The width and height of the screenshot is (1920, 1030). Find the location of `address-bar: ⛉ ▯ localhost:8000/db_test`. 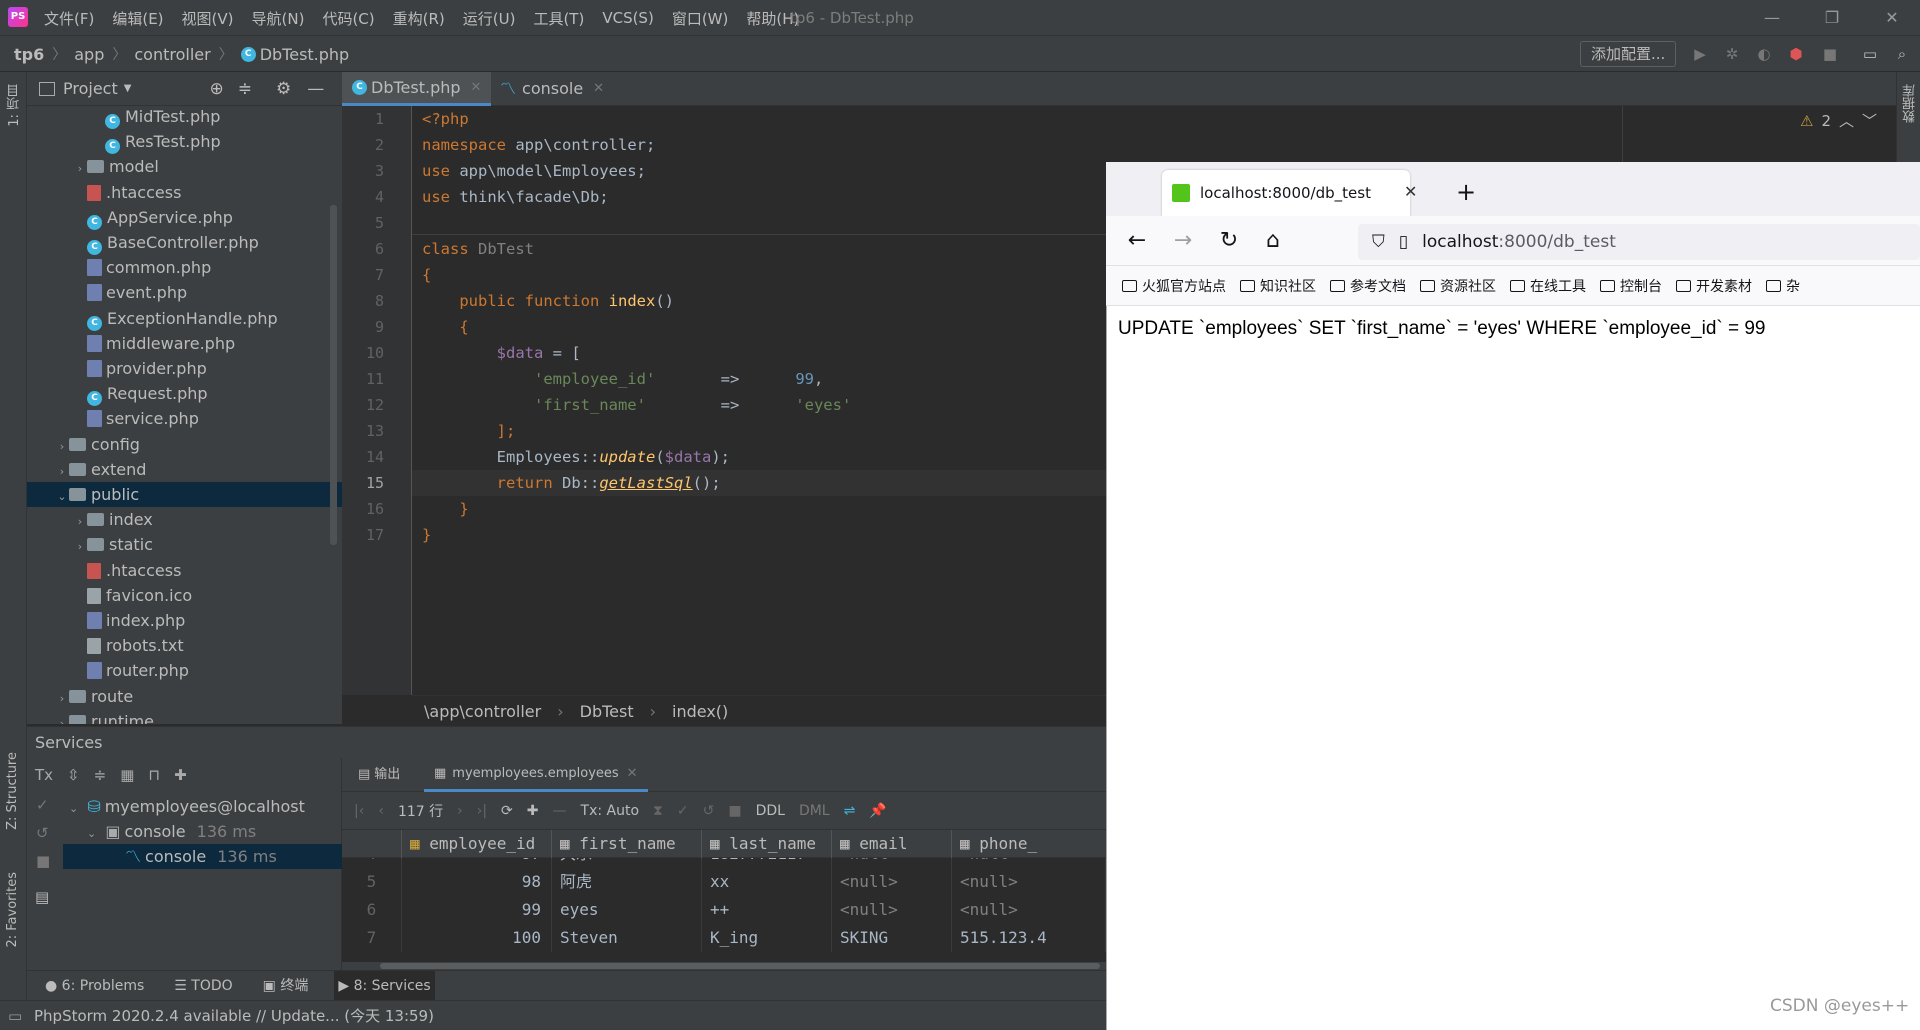

address-bar: ⛉ ▯ localhost:8000/db_test is located at coordinates (1639, 242).